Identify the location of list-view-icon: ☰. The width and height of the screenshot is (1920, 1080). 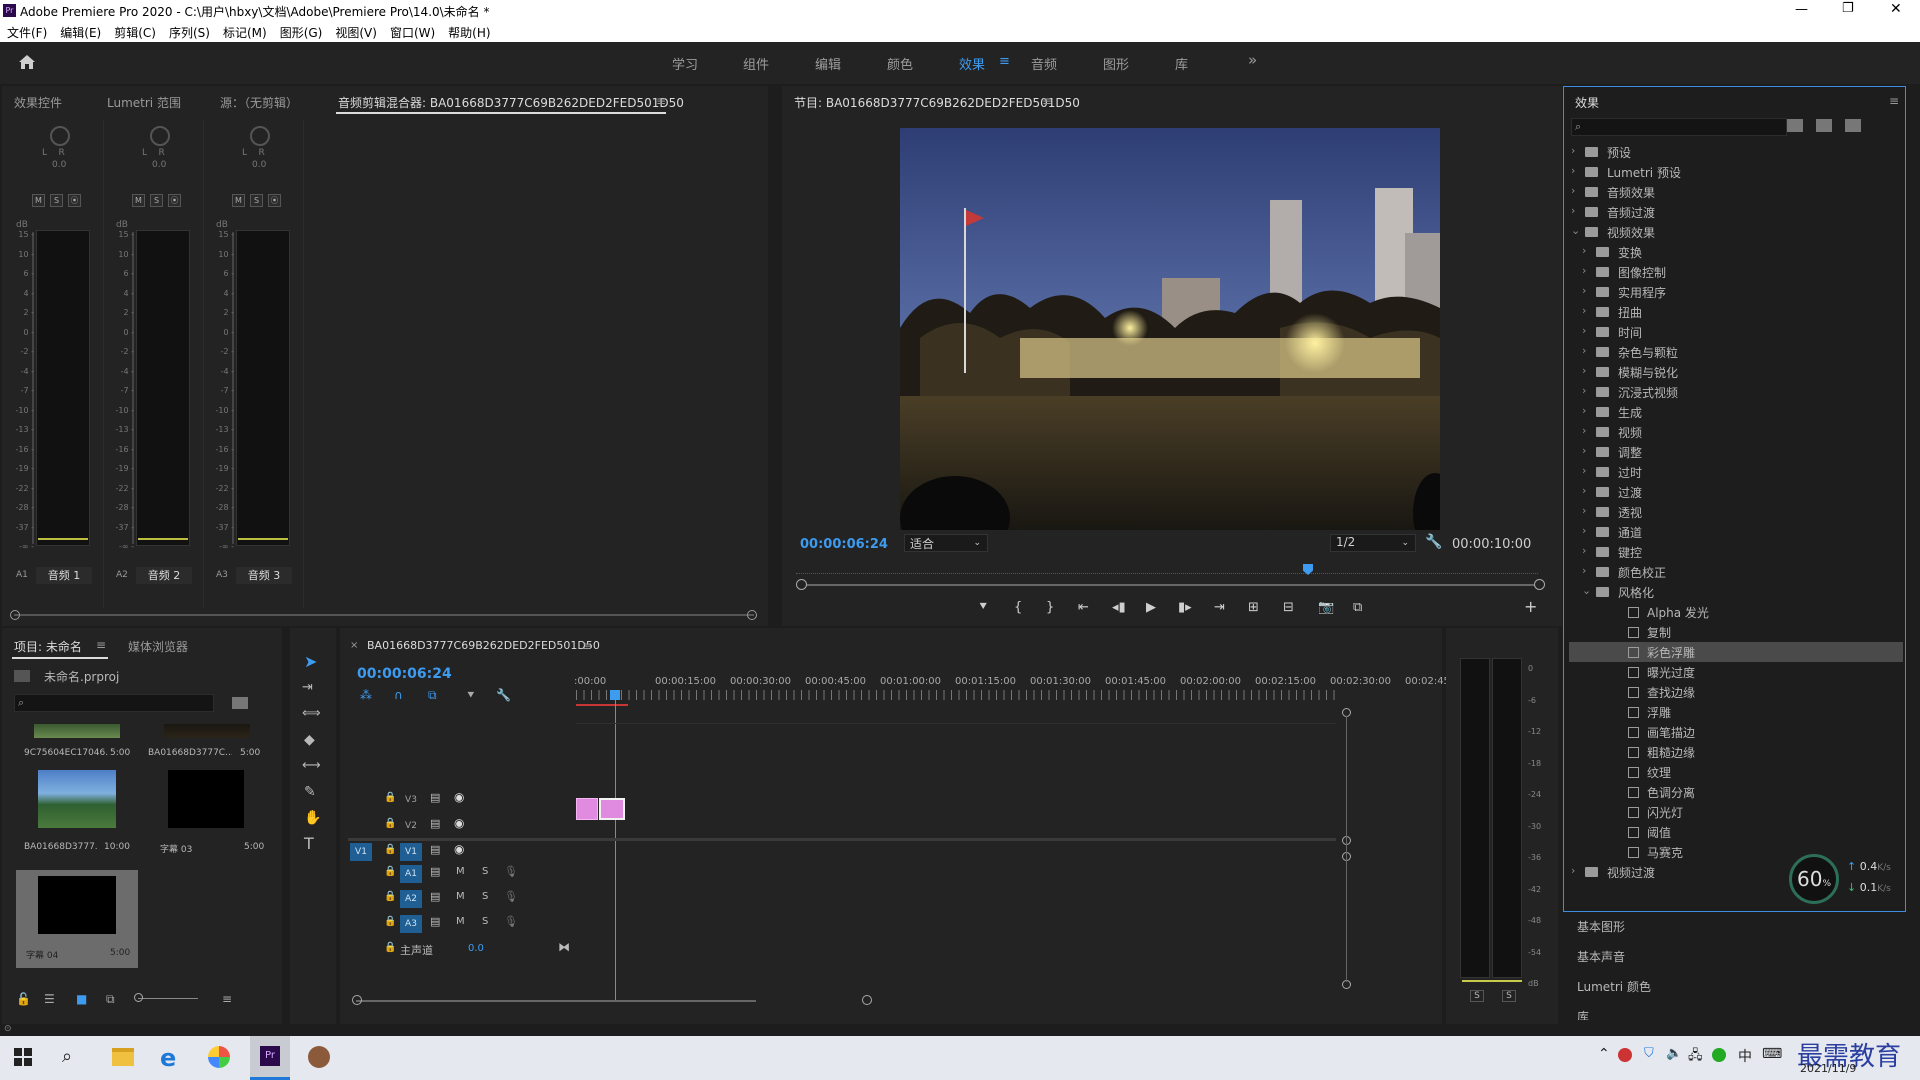
(49, 999).